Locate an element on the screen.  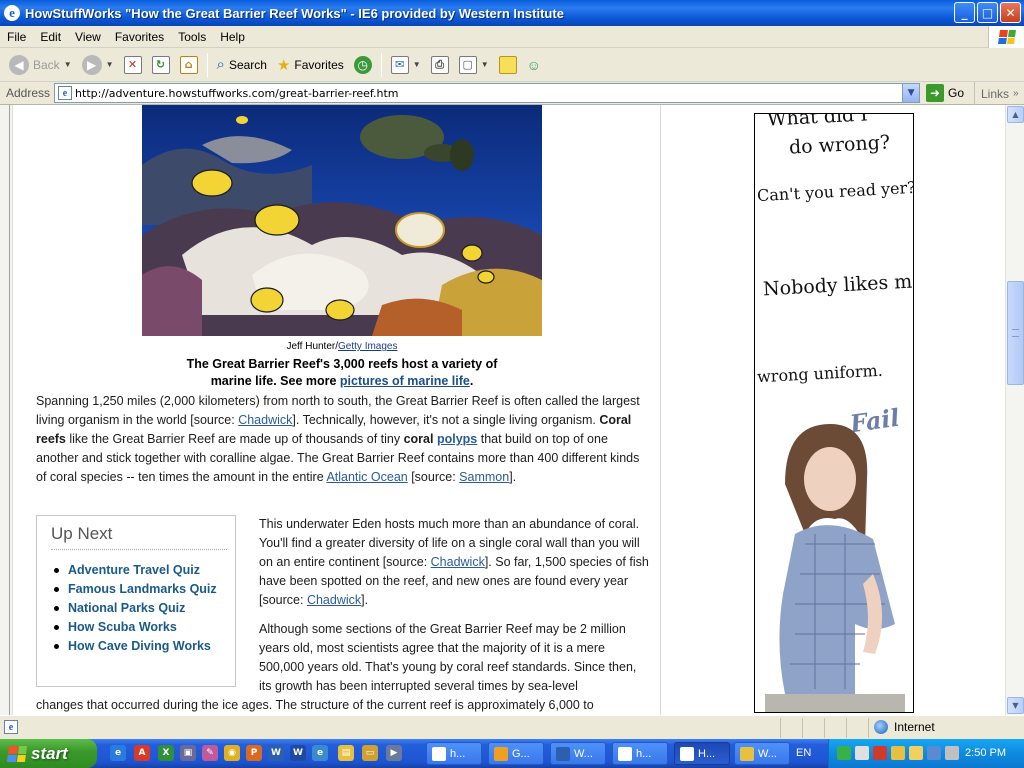
language-indicator: EN is located at coordinates (803, 753).